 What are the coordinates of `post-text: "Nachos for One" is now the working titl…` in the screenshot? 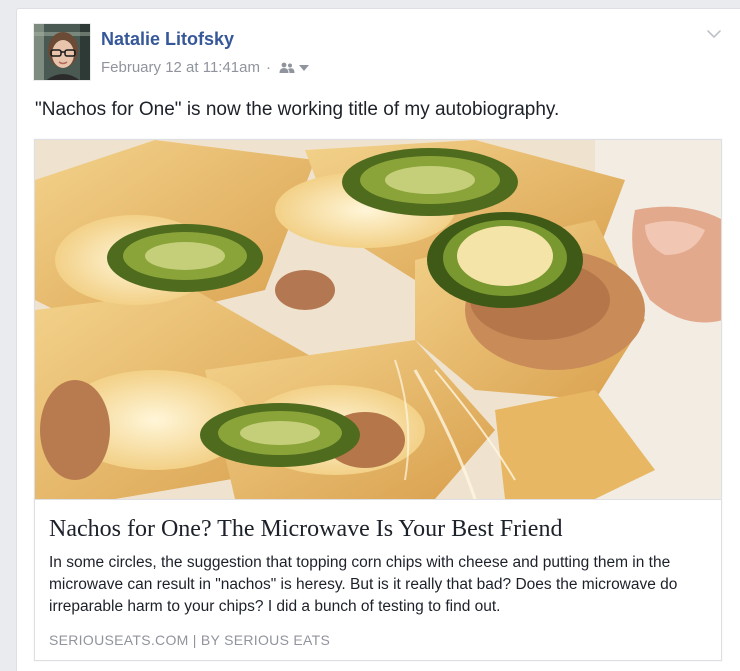 It's located at (297, 109).